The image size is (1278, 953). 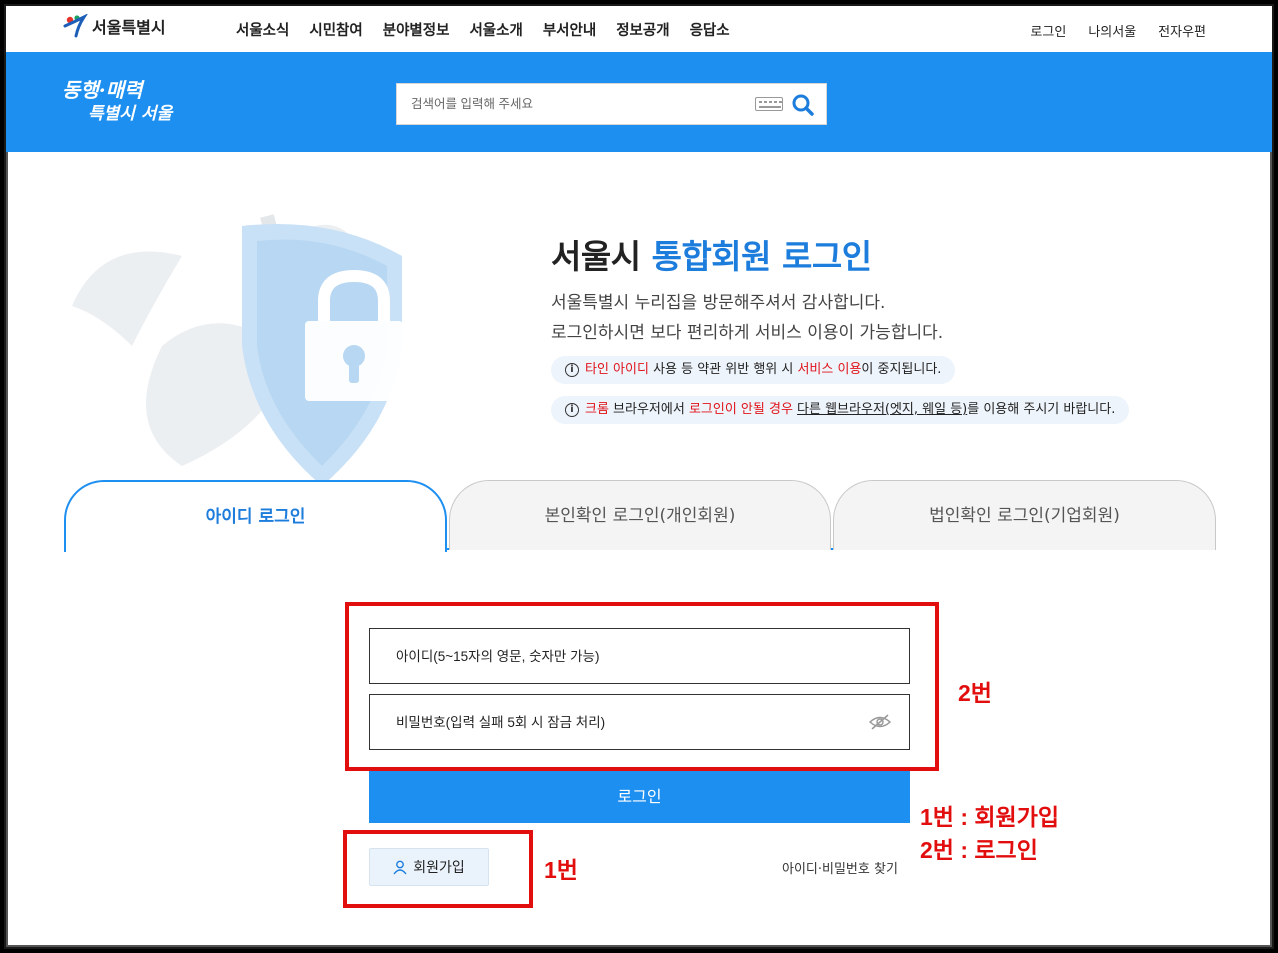 I want to click on tab-corporate-verification-login: 법인확인 로그인(기업회원), so click(x=1024, y=515).